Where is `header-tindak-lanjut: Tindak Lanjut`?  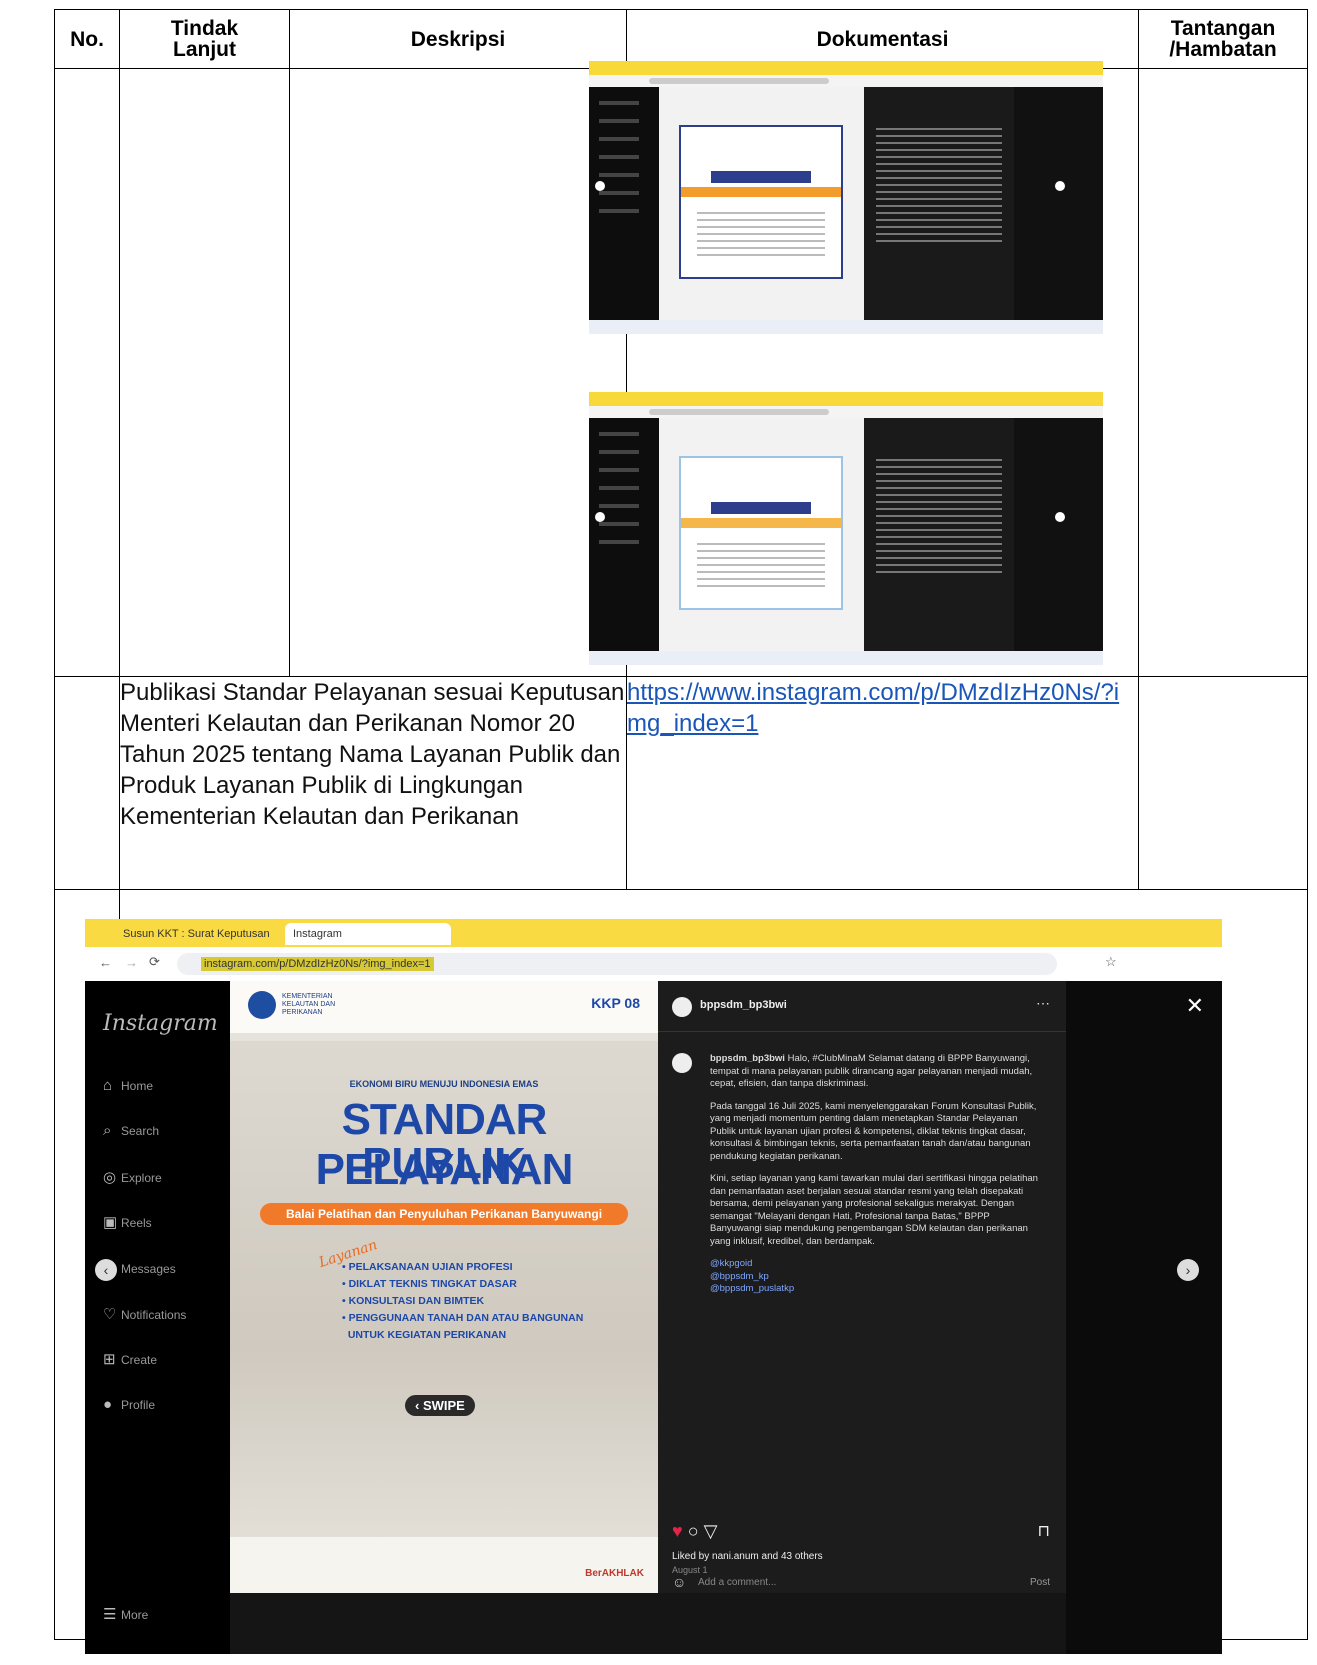
header-tindak-lanjut: Tindak Lanjut is located at coordinates (204, 39).